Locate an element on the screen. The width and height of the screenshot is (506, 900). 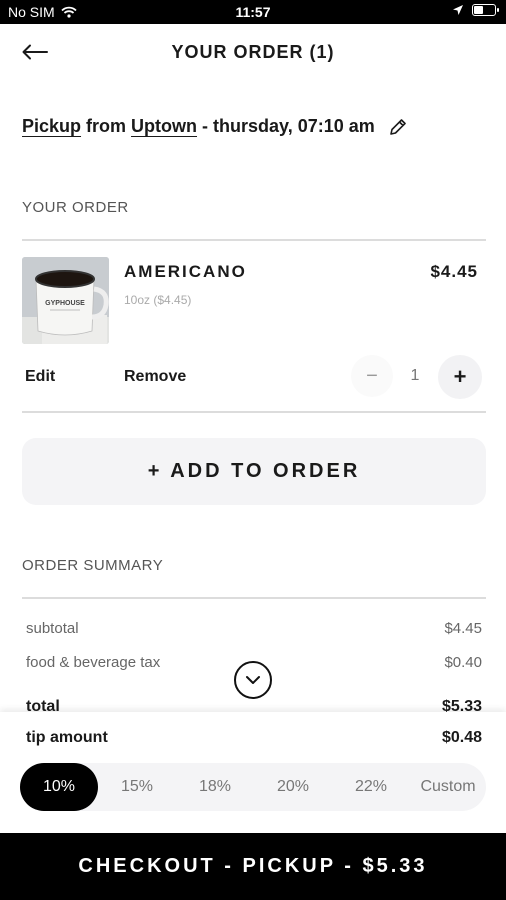
tip-options: 10% 15% 18% 20% 22% Custom is located at coordinates (253, 787).